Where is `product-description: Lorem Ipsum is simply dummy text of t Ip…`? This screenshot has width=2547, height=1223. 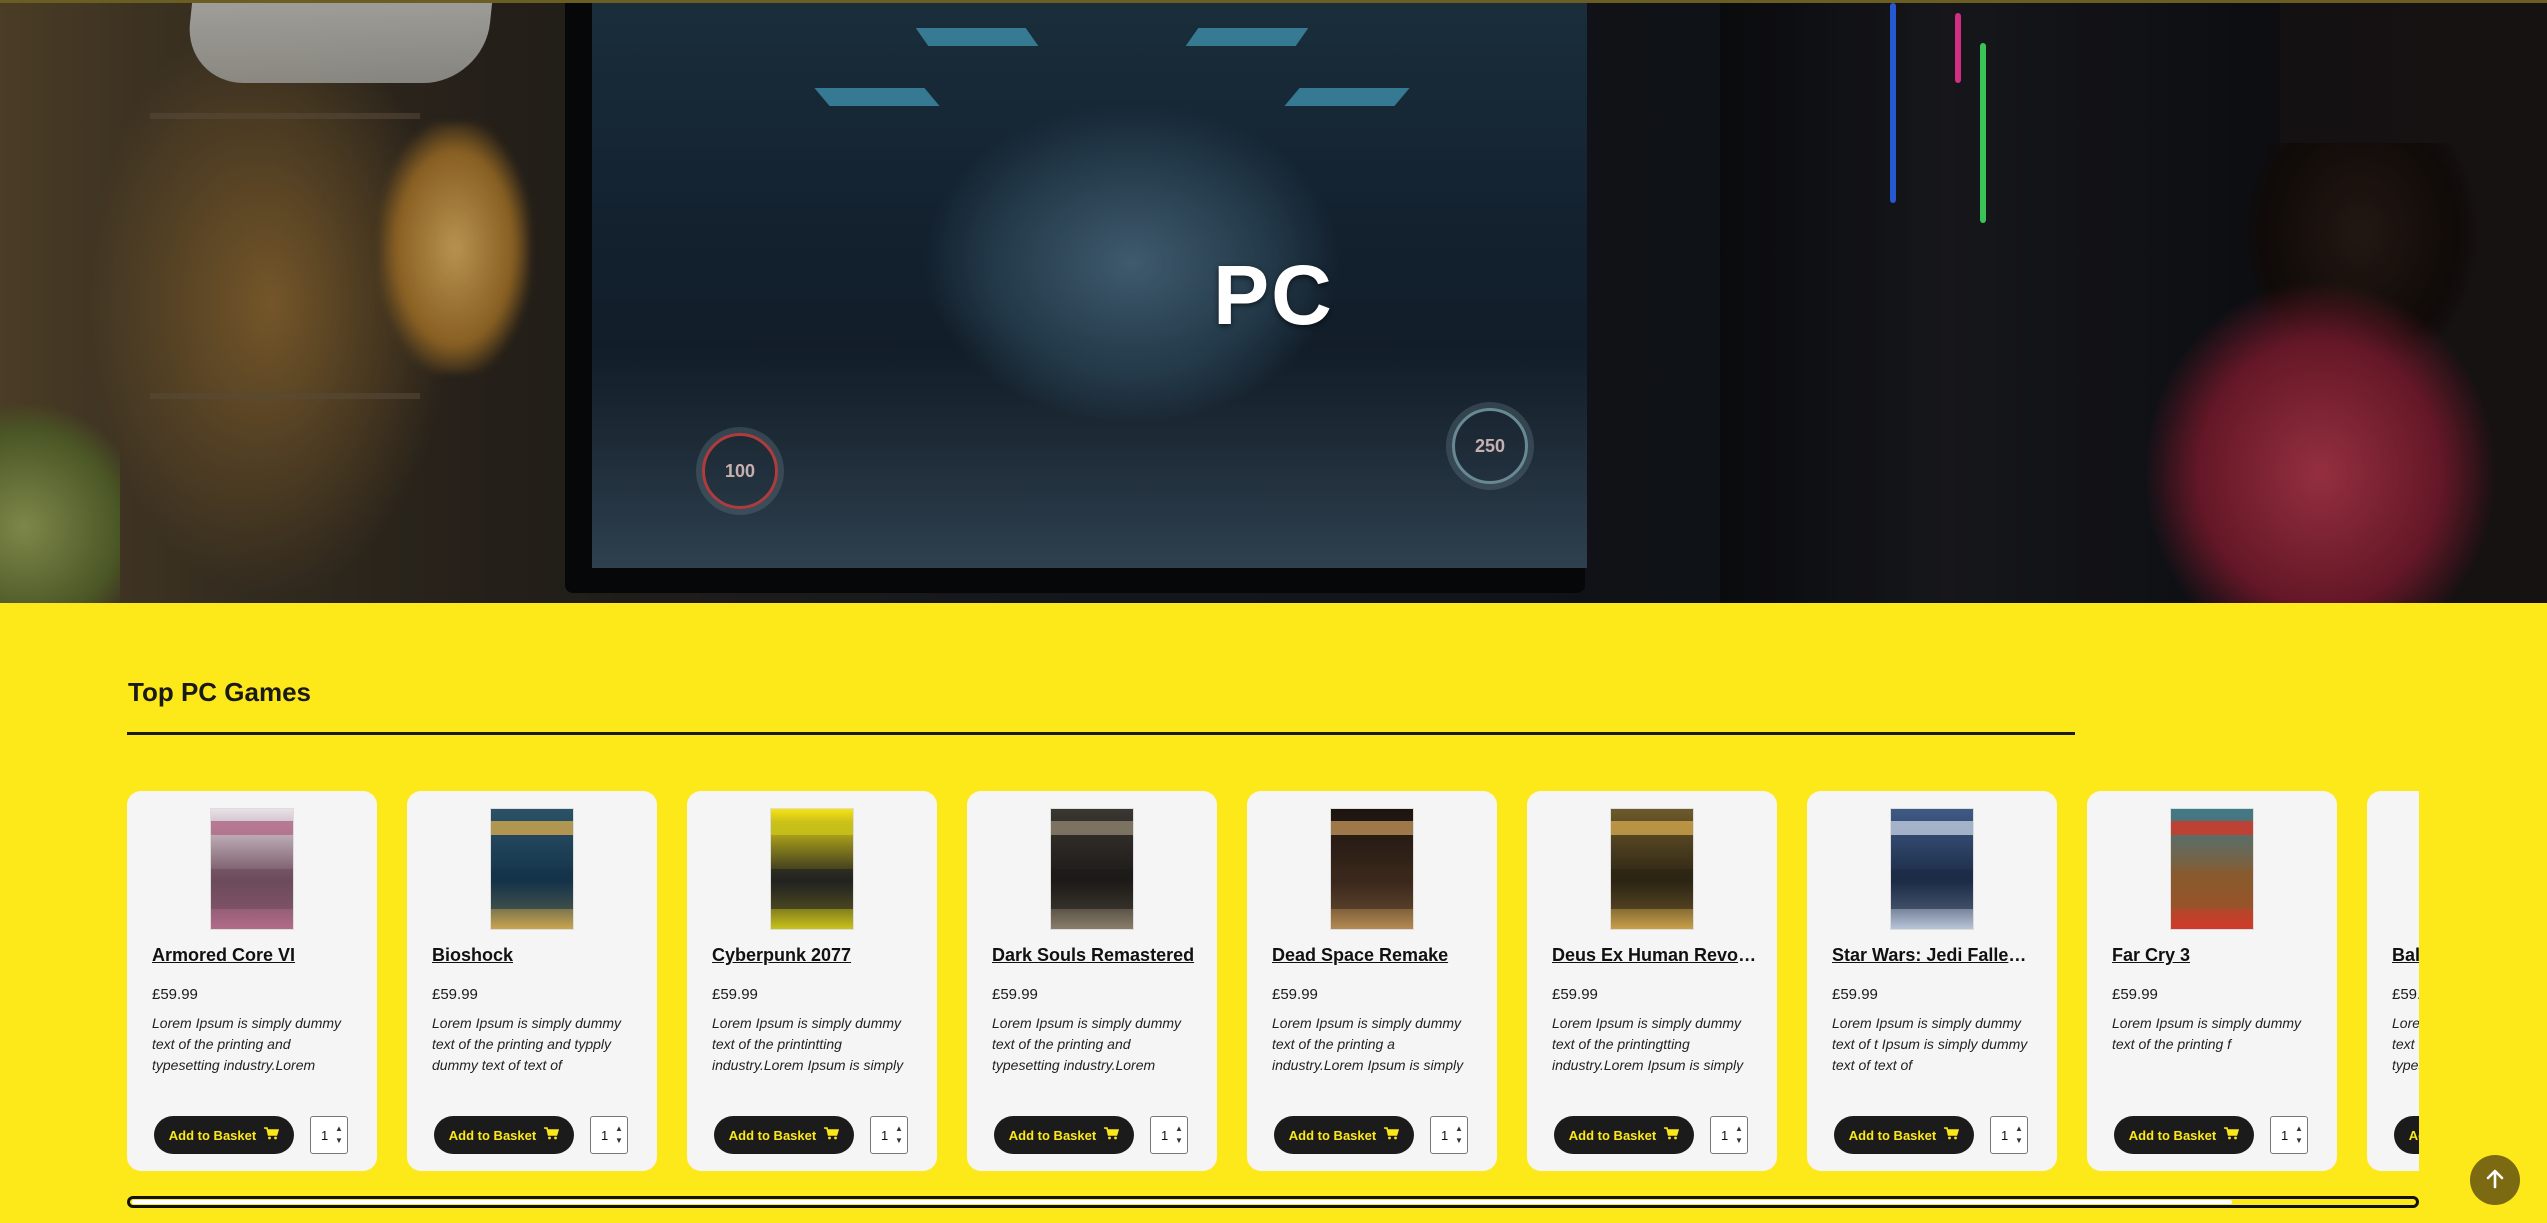 product-description: Lorem Ipsum is simply dummy text of t Ip… is located at coordinates (1930, 1044).